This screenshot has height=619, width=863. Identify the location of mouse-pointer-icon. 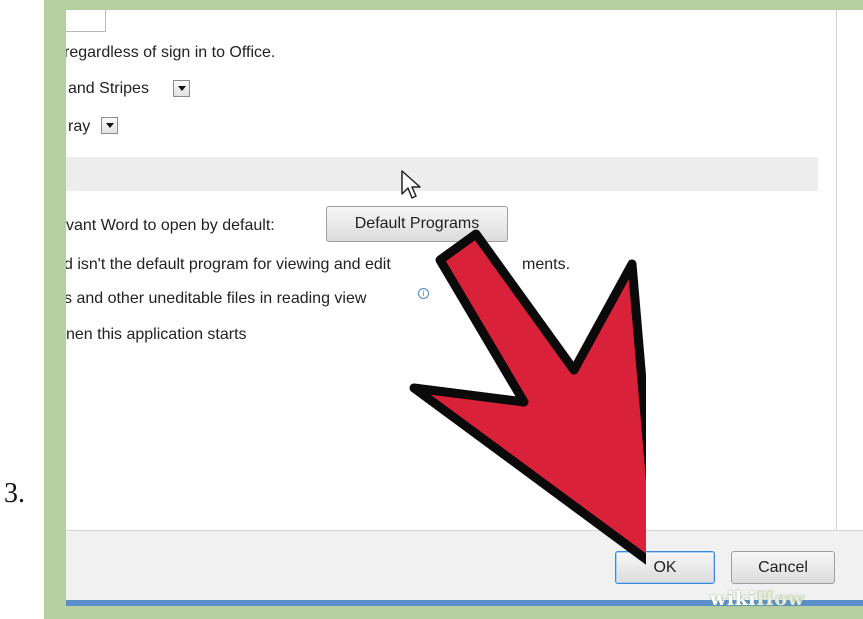
(411, 184).